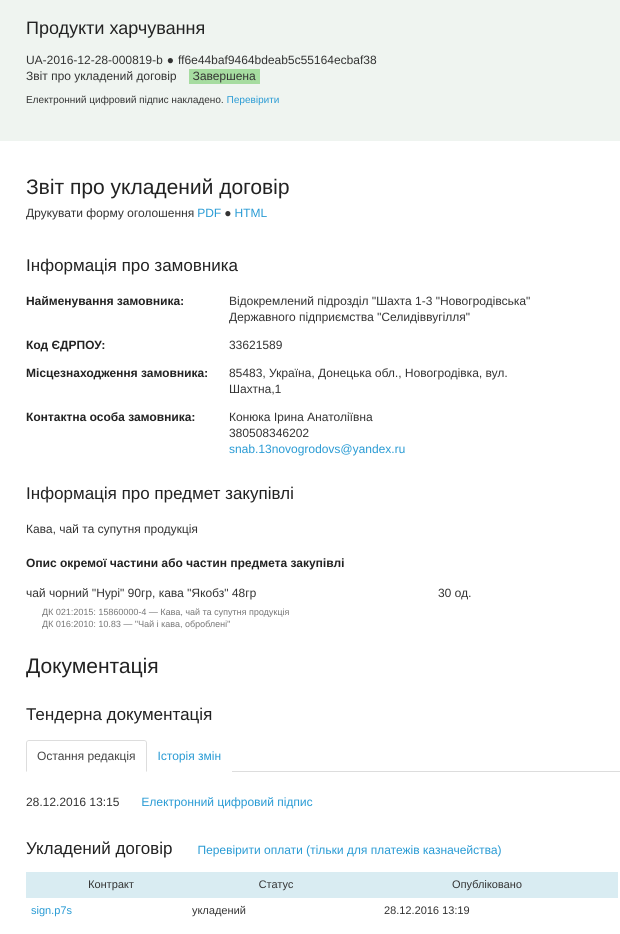  Describe the element at coordinates (86, 756) in the screenshot. I see `tab: Остання редакція` at that location.